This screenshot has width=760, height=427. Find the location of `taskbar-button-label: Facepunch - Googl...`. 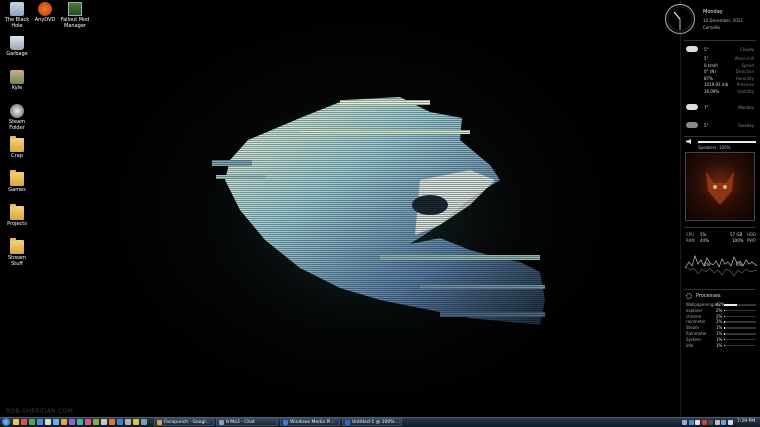

taskbar-button-label: Facepunch - Googl... is located at coordinates (187, 422).